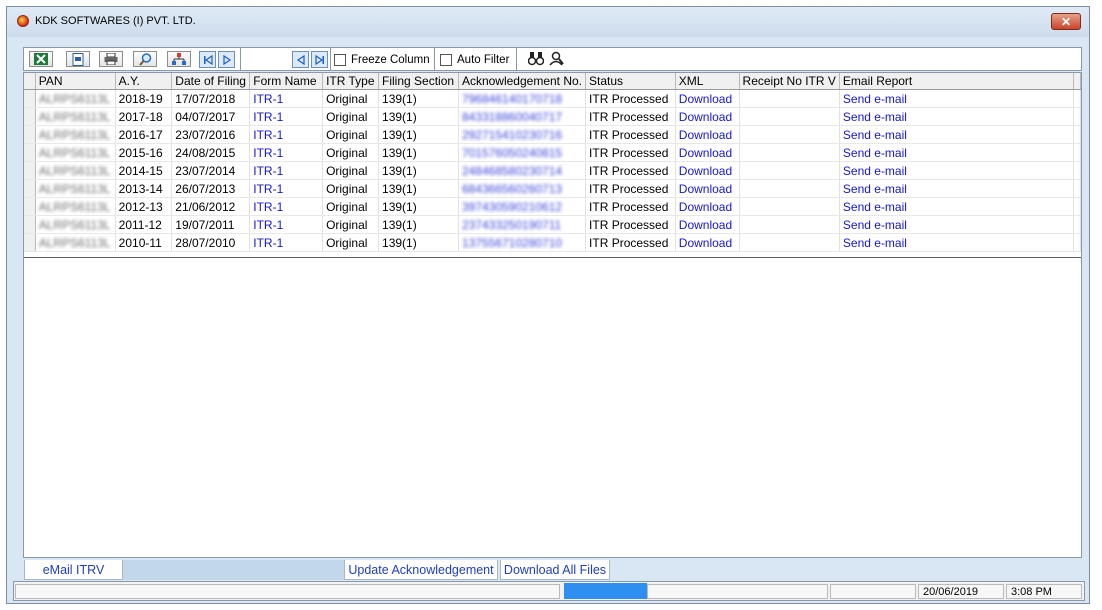  Describe the element at coordinates (330, 59) in the screenshot. I see `toolbar-separator` at that location.